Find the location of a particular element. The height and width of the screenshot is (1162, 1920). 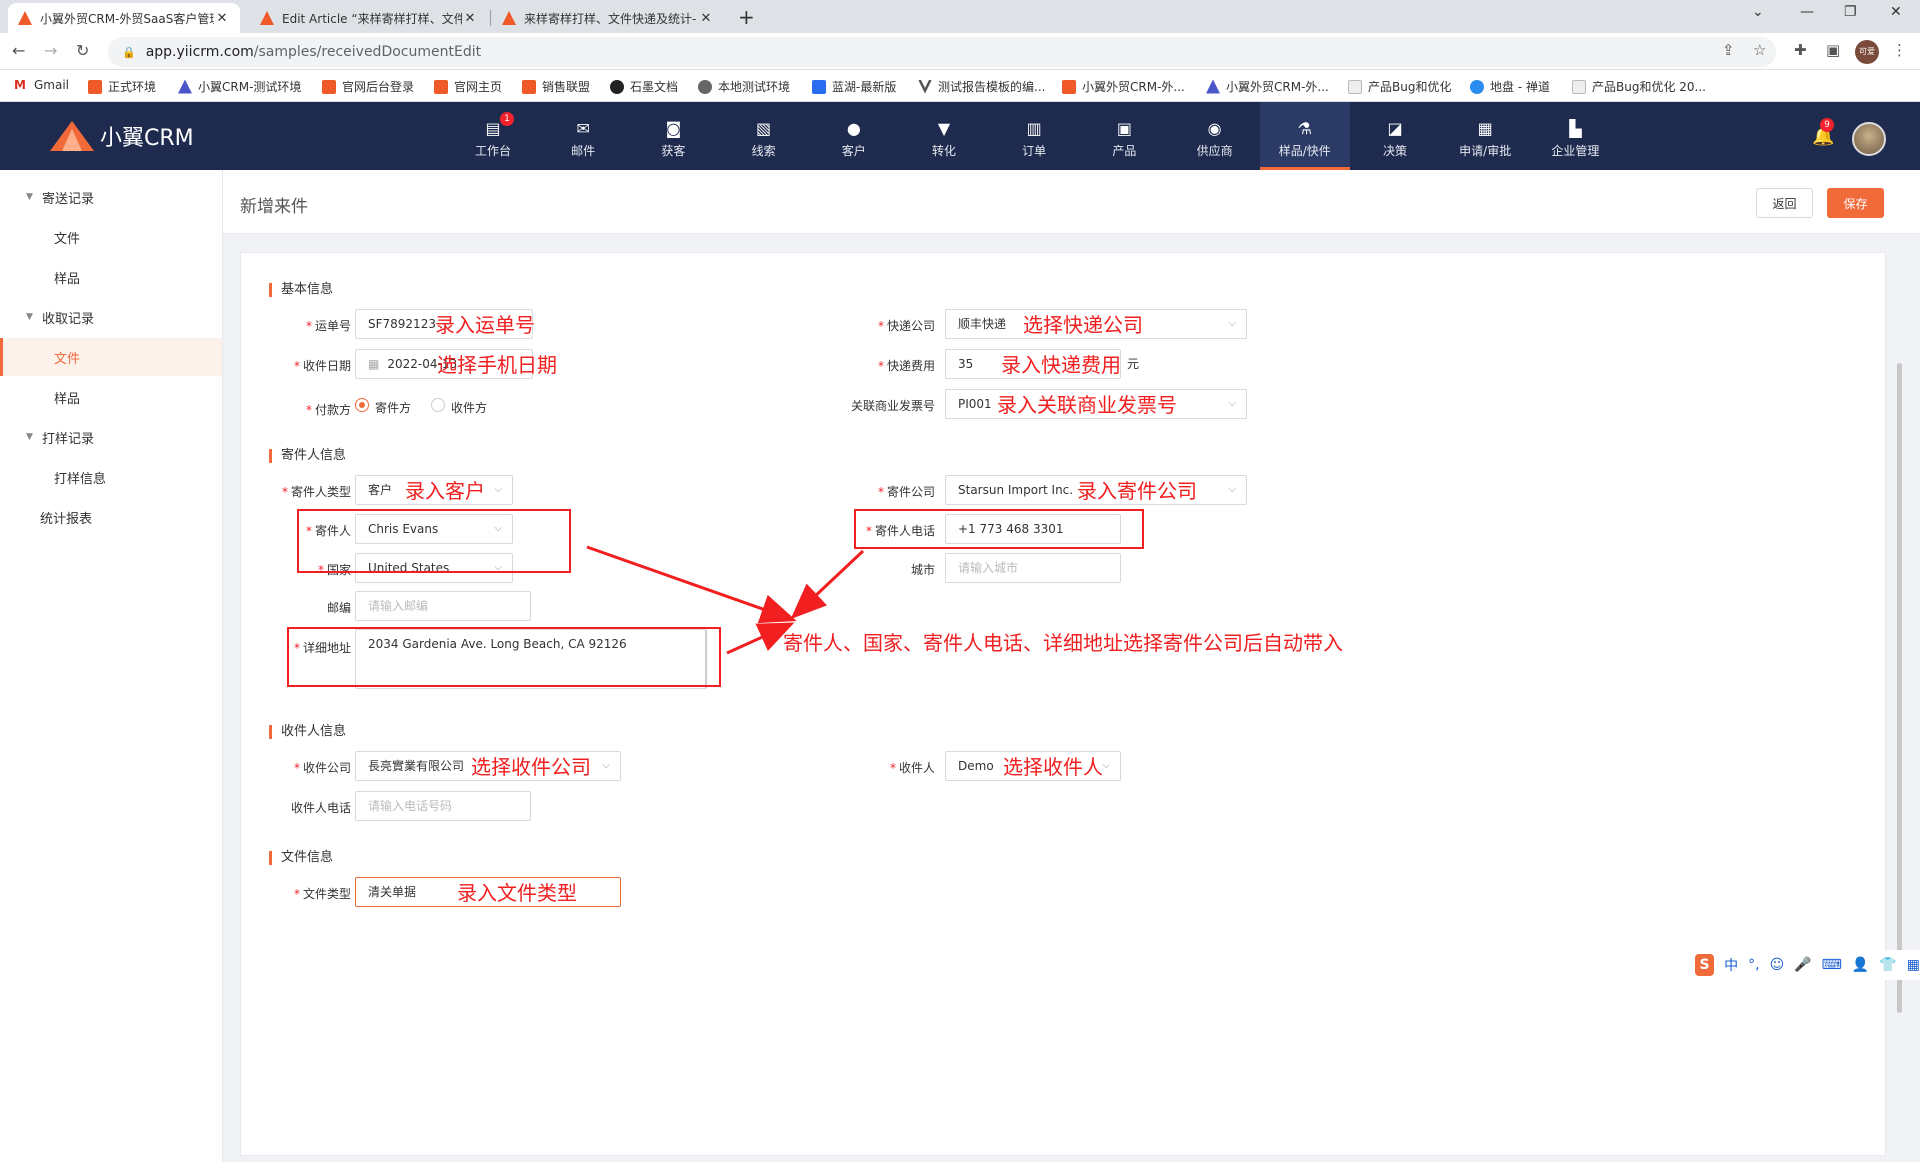

approval-icon: ▦ is located at coordinates (1485, 128).